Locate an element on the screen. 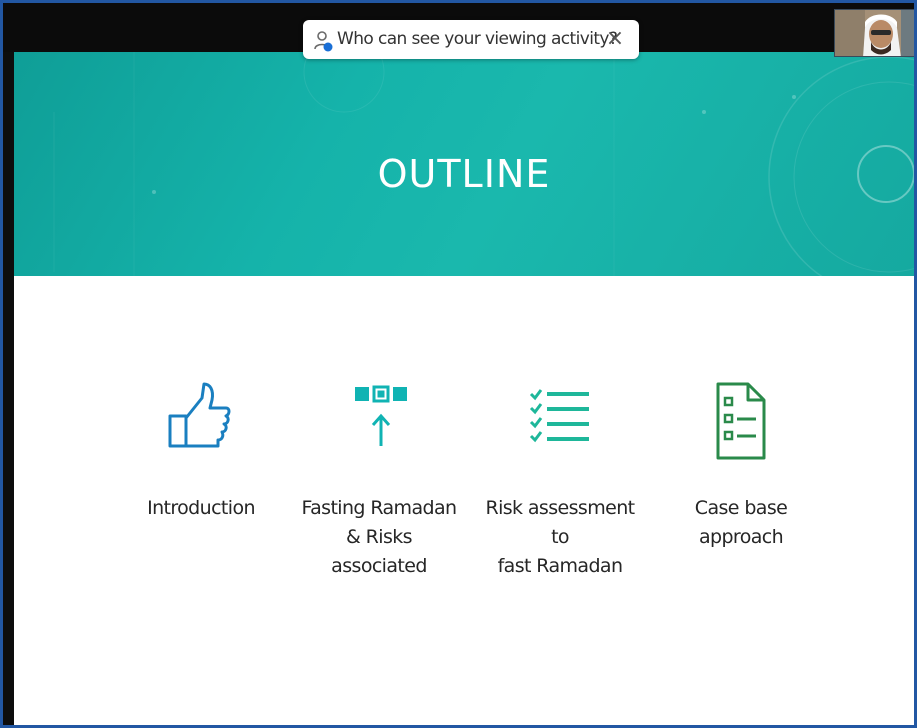 The height and width of the screenshot is (728, 917). document-form-icon is located at coordinates (741, 421).